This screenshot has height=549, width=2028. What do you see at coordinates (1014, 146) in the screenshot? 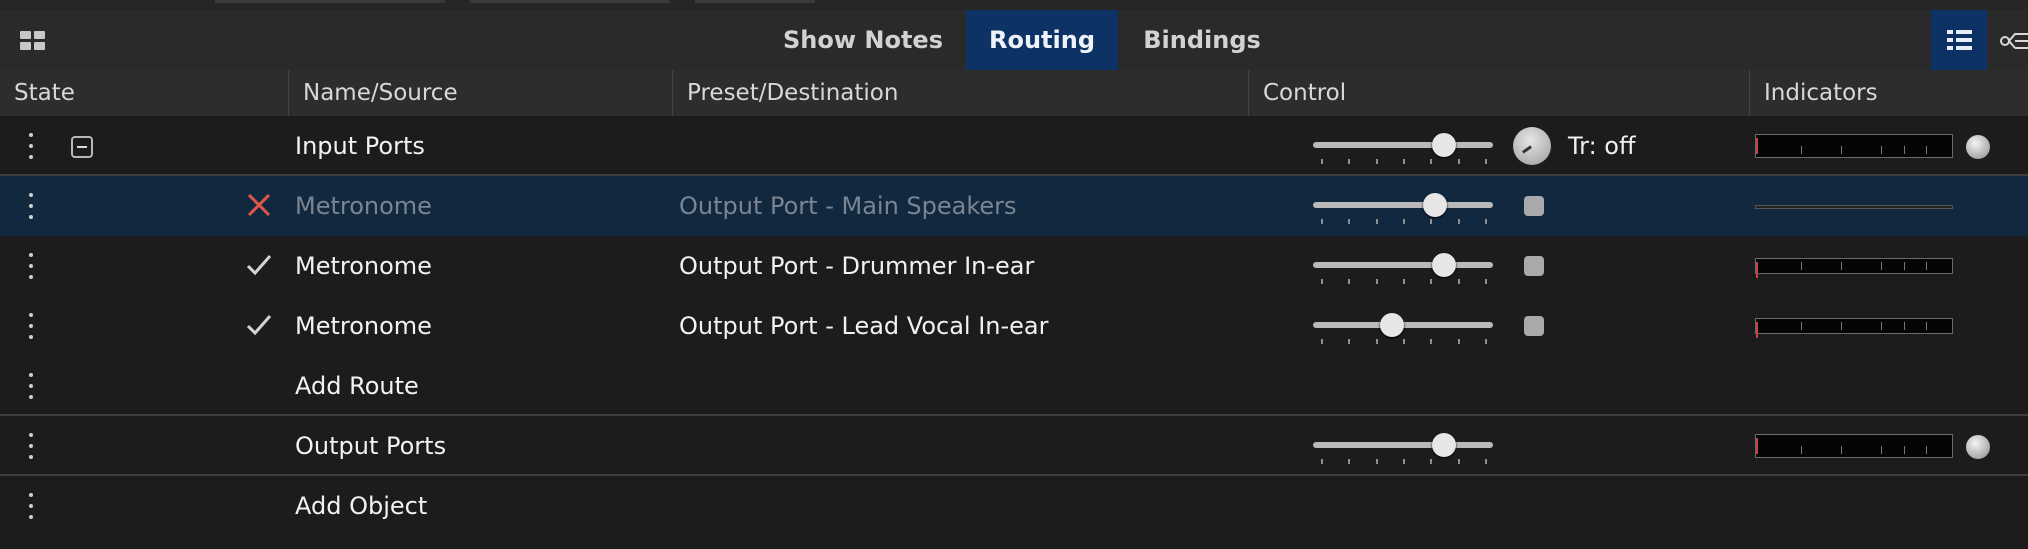
I see `row-input-ports: Input Ports Tr: off` at bounding box center [1014, 146].